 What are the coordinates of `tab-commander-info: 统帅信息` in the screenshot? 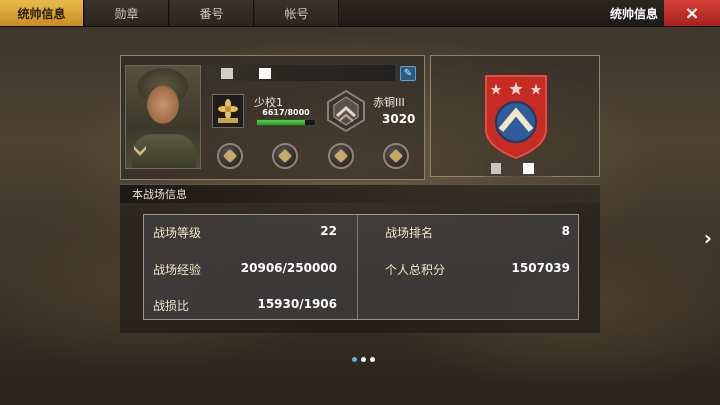 It's located at (42, 13).